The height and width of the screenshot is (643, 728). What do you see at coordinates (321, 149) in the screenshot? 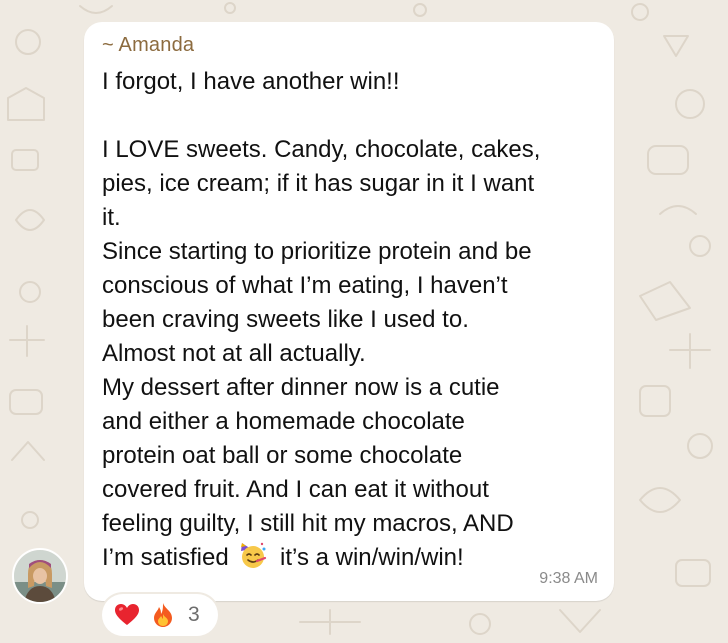
I see `message-line: I LOVE sweets. Candy, chocolate, cakes,` at bounding box center [321, 149].